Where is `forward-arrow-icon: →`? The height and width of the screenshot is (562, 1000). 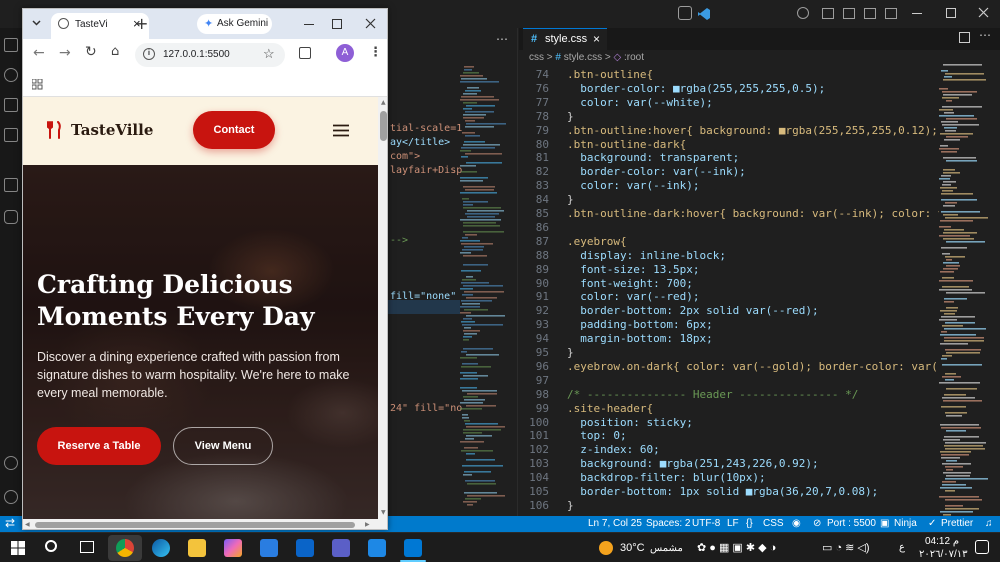
forward-arrow-icon: → is located at coordinates (65, 53).